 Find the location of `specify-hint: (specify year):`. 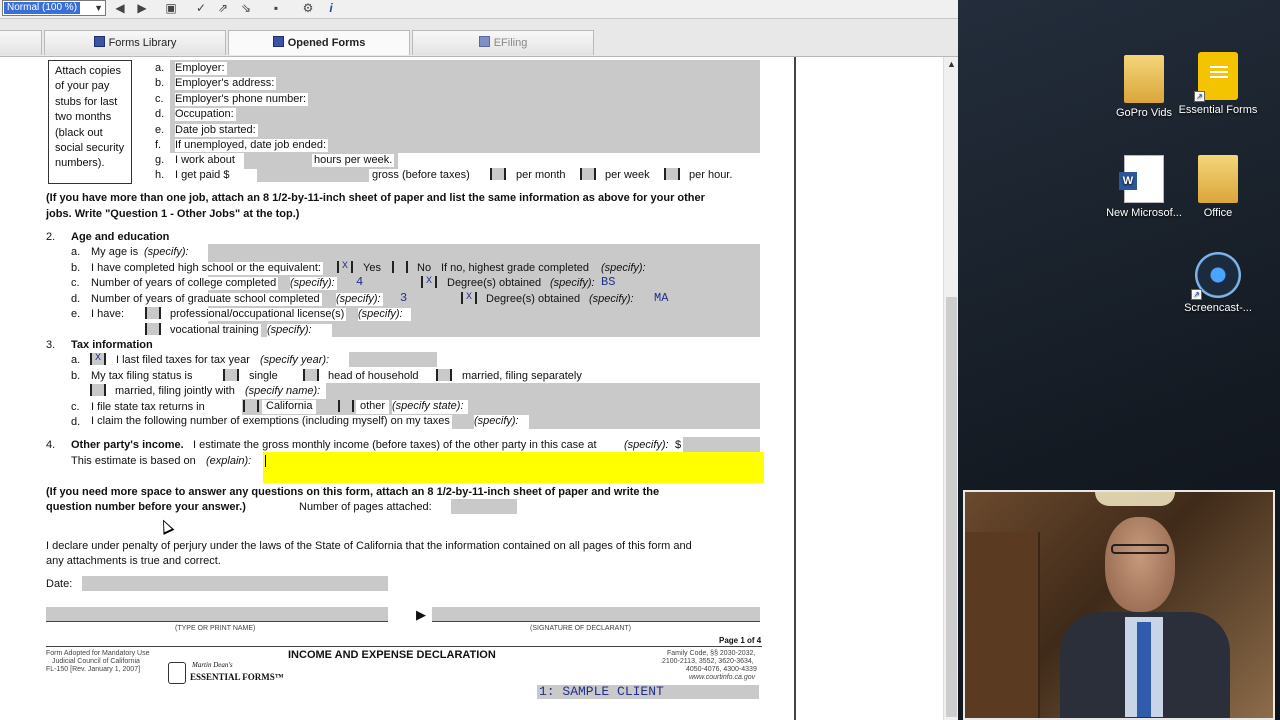

specify-hint: (specify year): is located at coordinates (295, 360).